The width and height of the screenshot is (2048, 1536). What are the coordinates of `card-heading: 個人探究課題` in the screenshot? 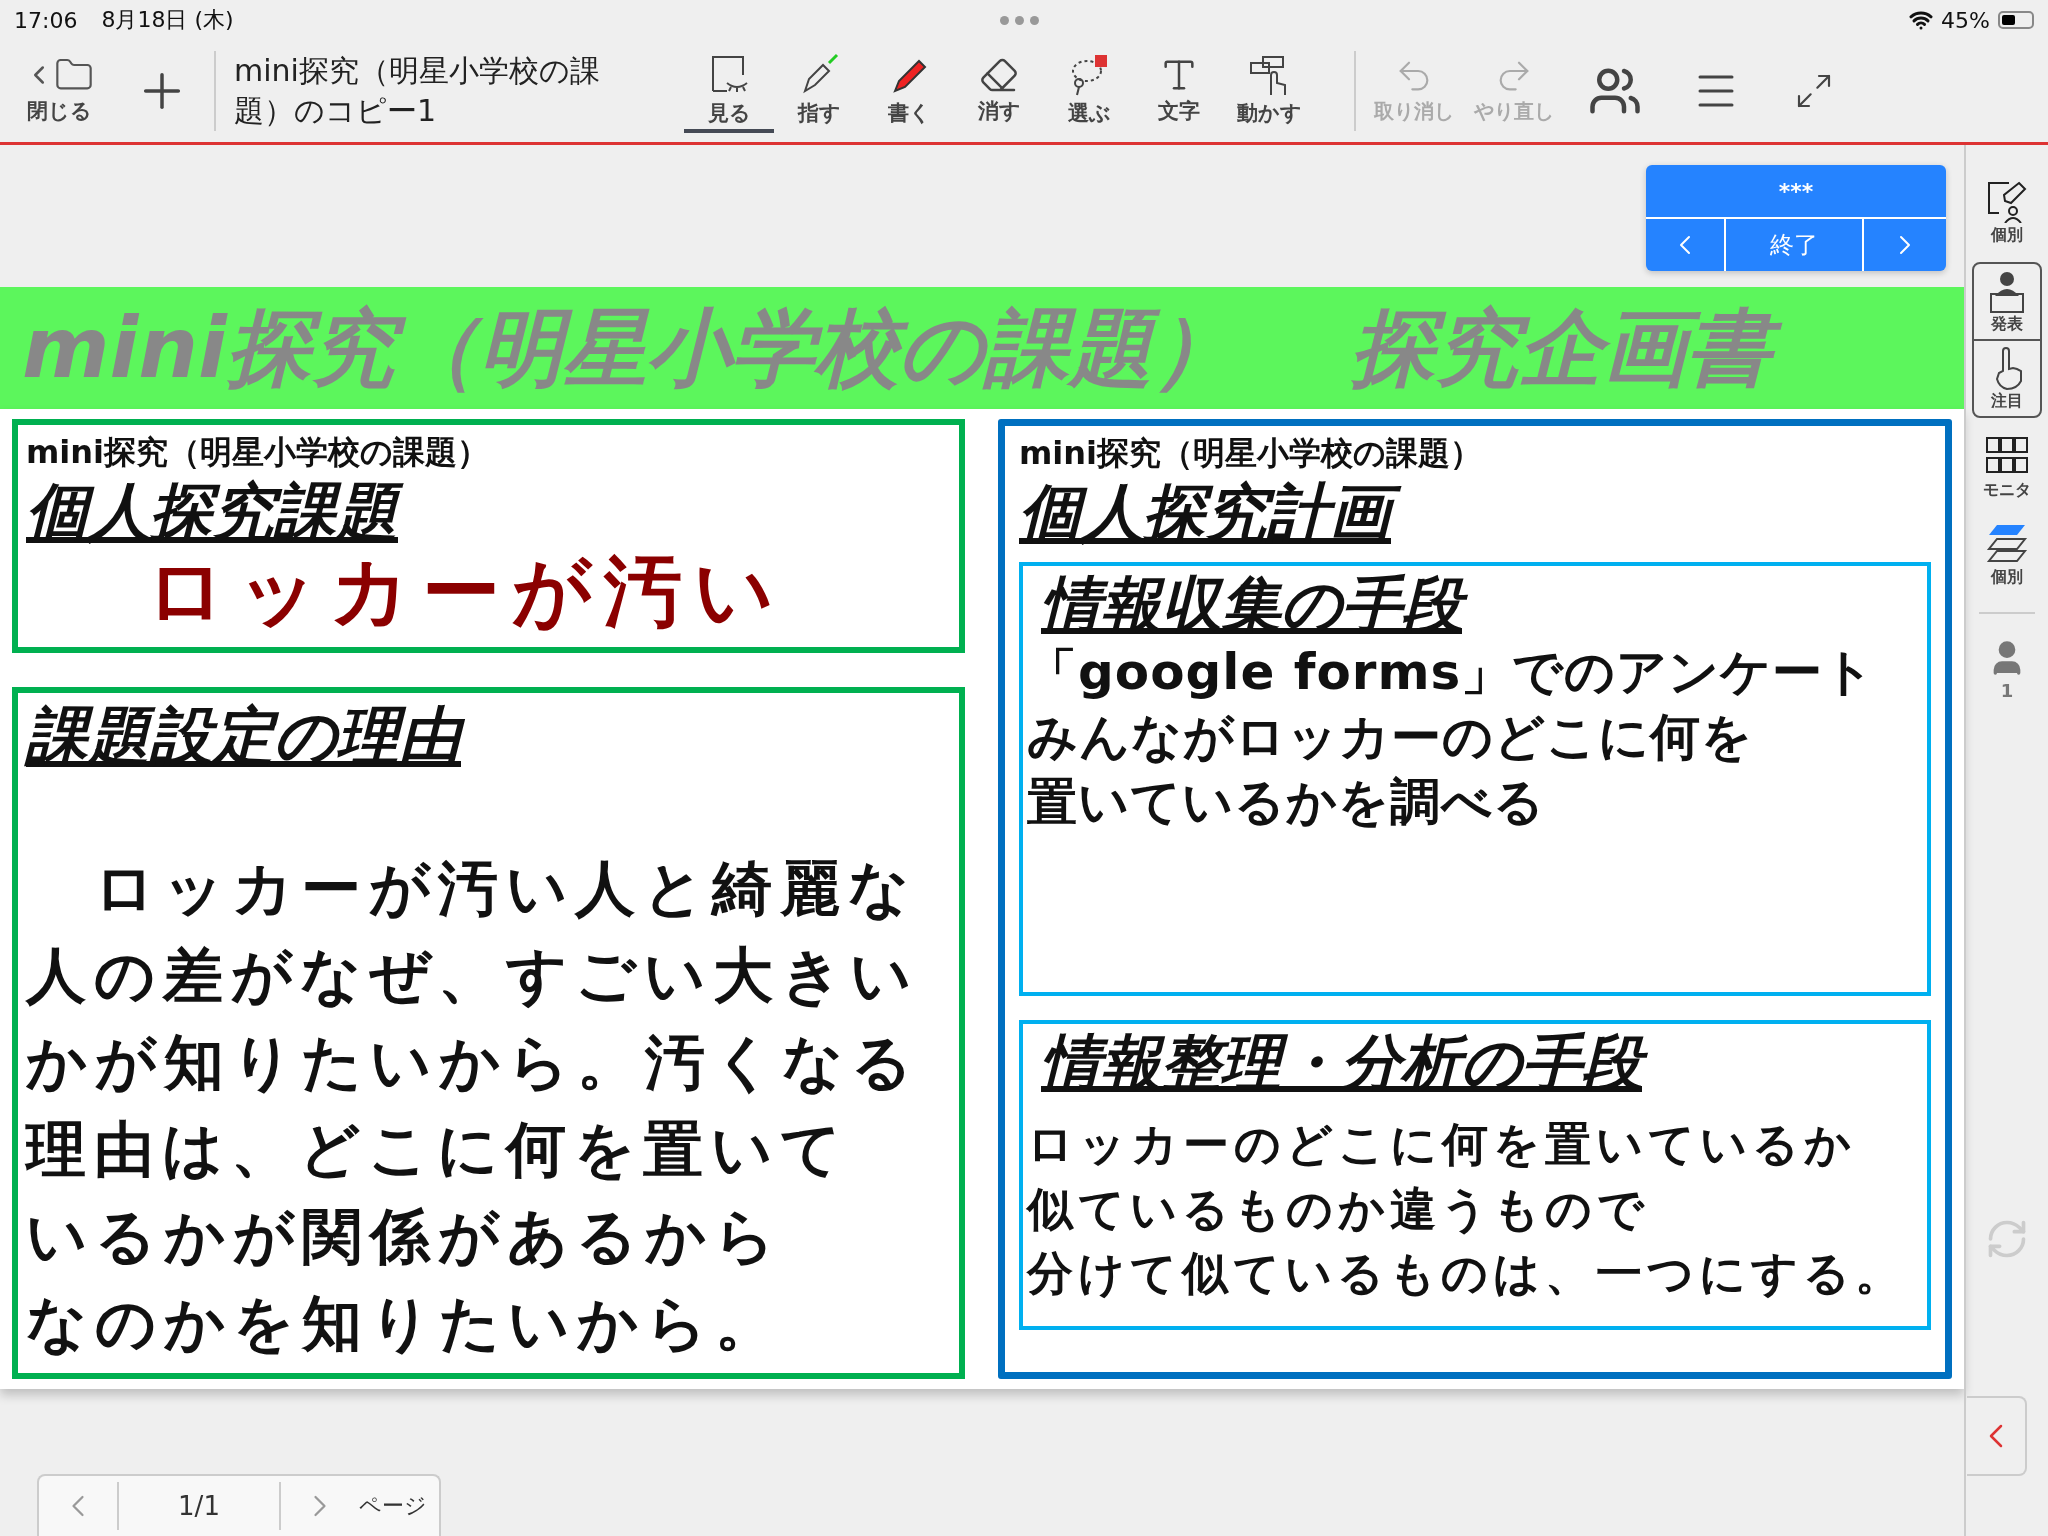 It's located at (488, 512).